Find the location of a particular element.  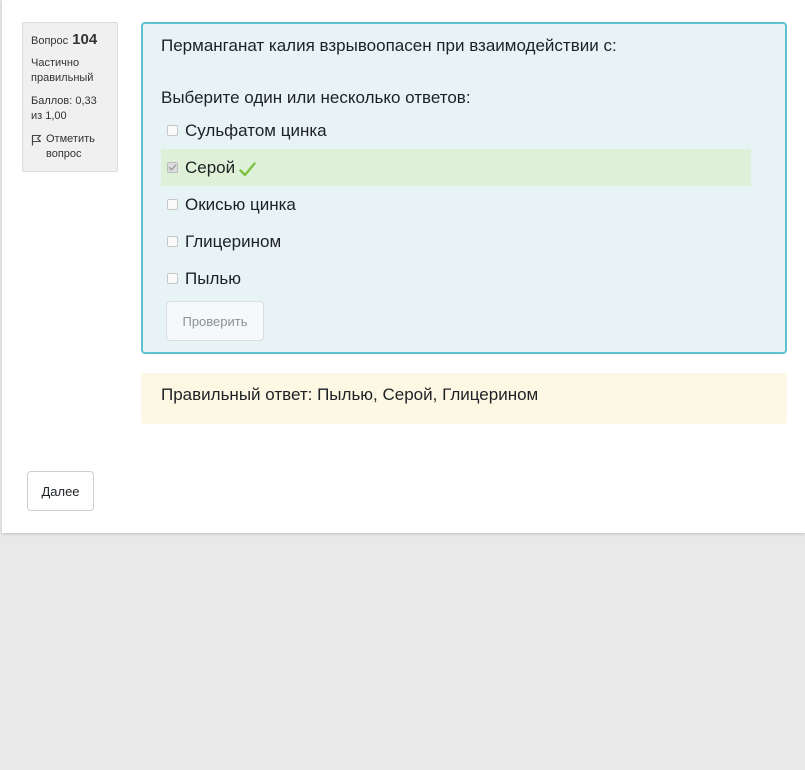

flag-question-link: Отметить вопрос is located at coordinates (70, 147).